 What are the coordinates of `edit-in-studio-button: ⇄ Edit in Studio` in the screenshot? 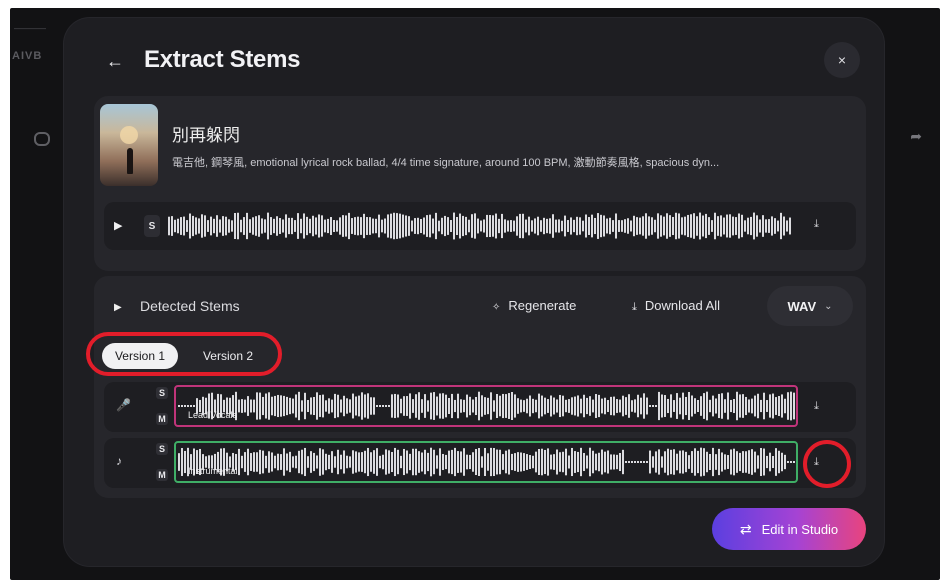 It's located at (789, 529).